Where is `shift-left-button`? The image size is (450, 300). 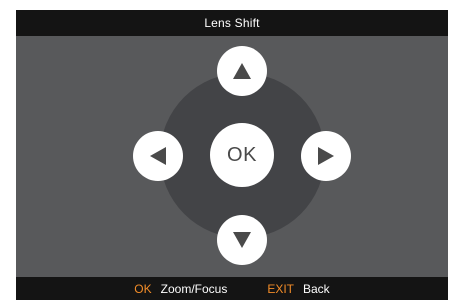 shift-left-button is located at coordinates (158, 156).